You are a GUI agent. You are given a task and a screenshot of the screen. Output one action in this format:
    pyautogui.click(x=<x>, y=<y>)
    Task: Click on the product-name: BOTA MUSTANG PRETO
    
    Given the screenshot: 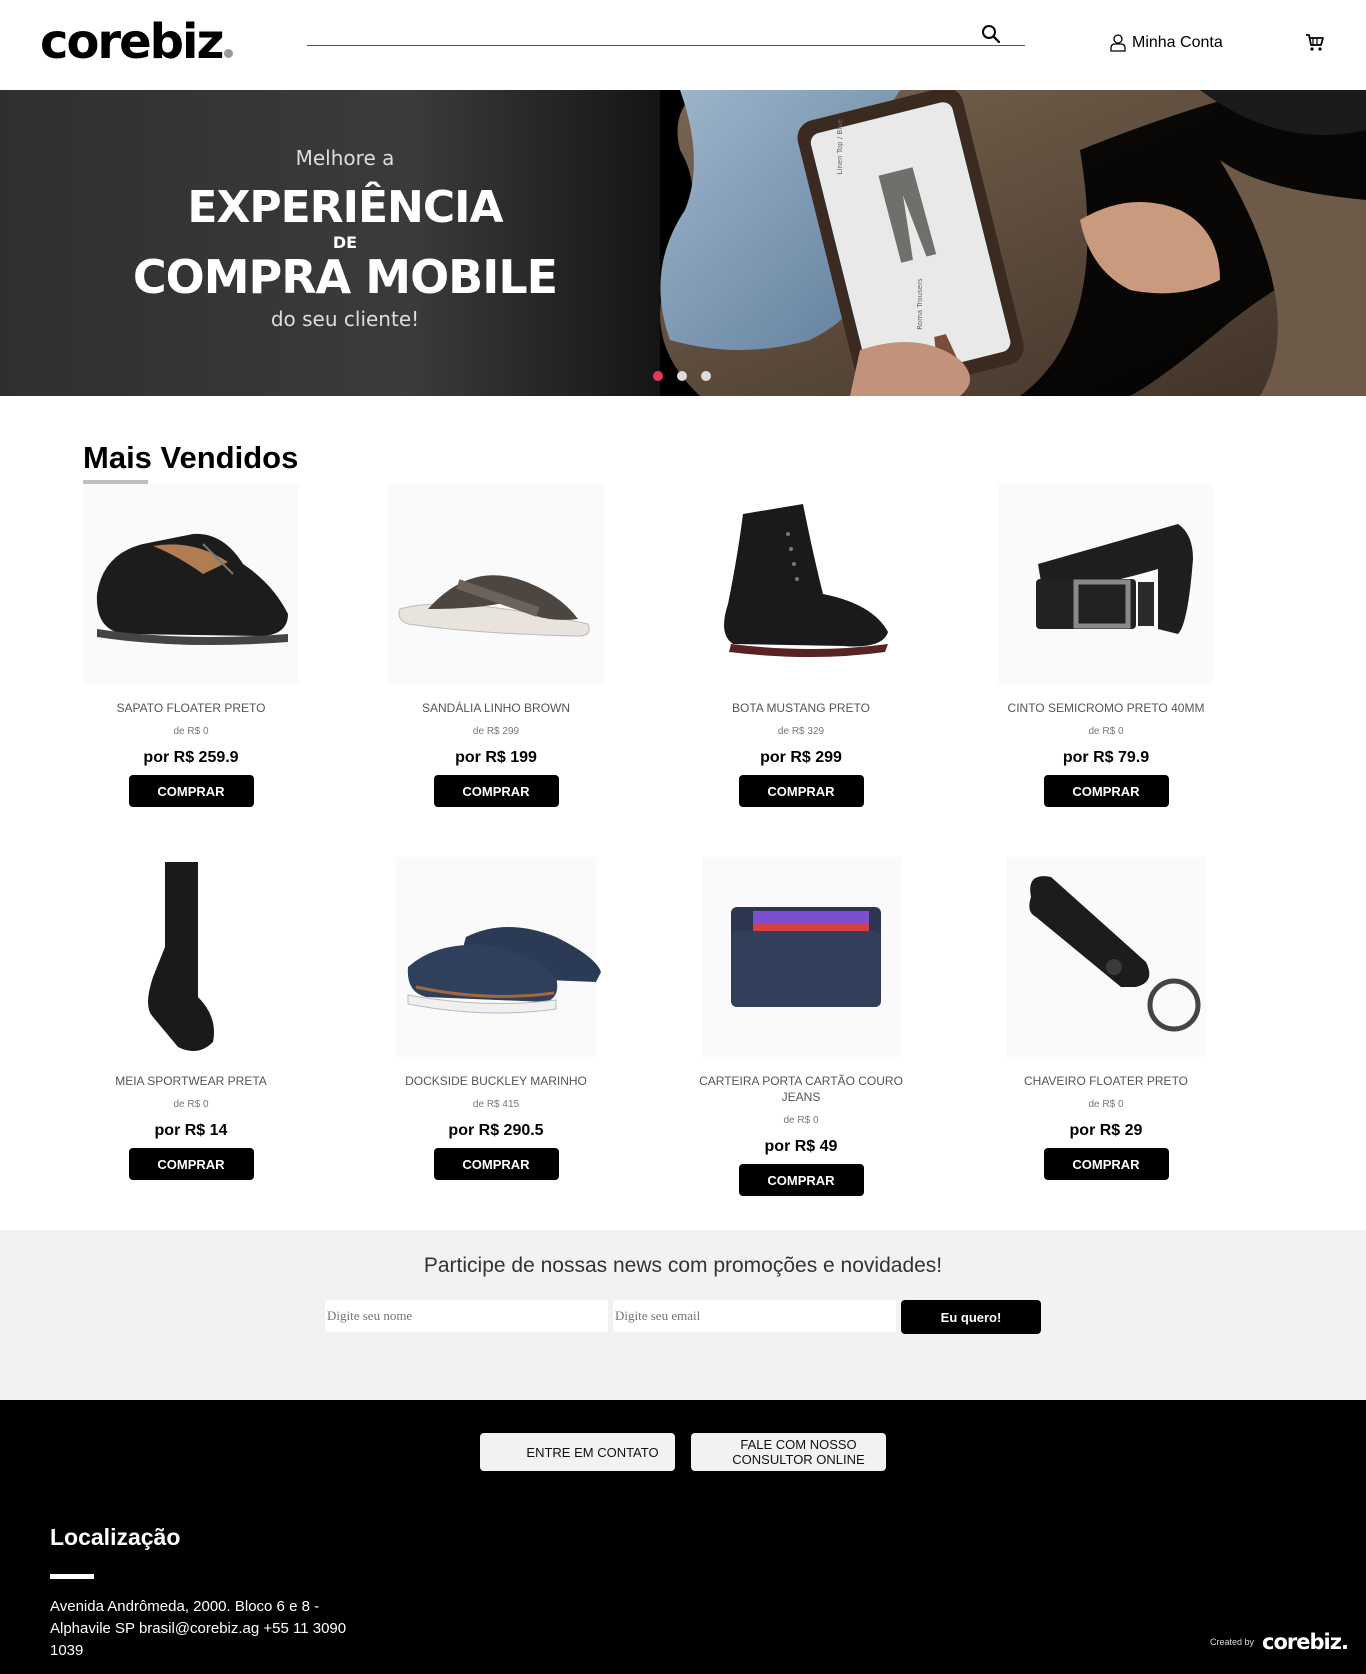 What is the action you would take?
    pyautogui.click(x=801, y=708)
    